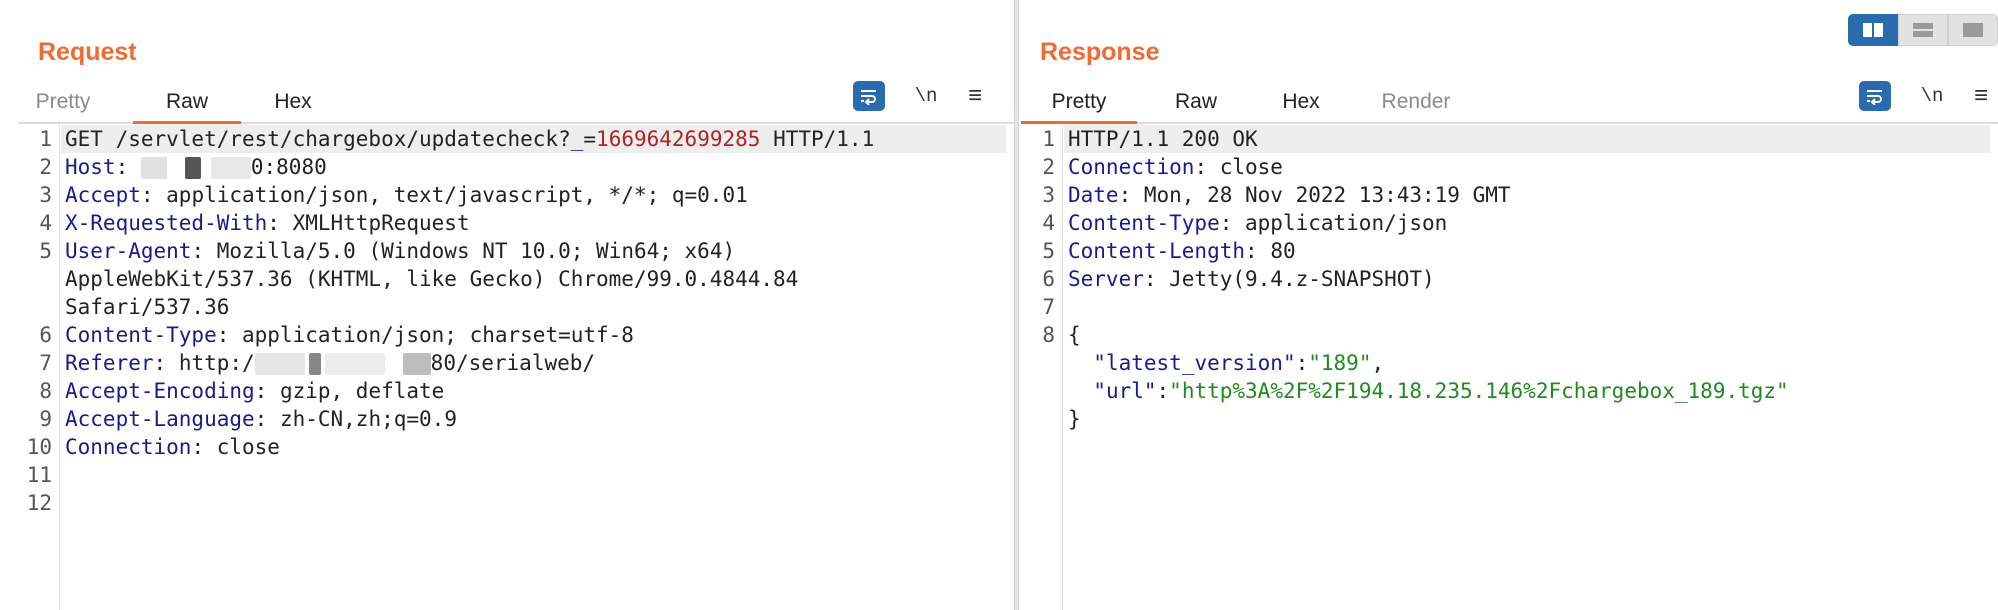  I want to click on line-number: 11, so click(39, 475).